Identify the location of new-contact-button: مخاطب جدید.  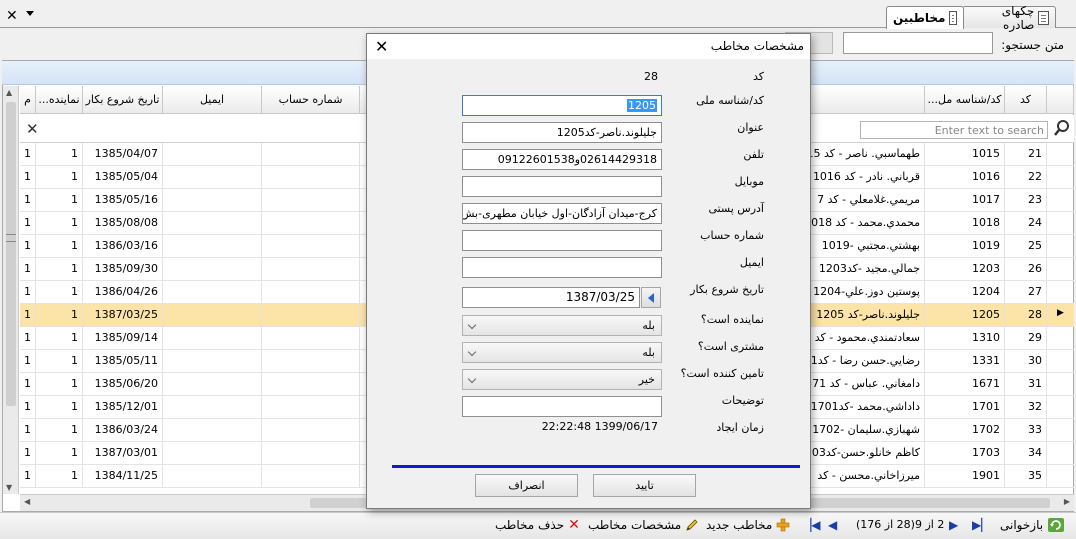
(748, 525).